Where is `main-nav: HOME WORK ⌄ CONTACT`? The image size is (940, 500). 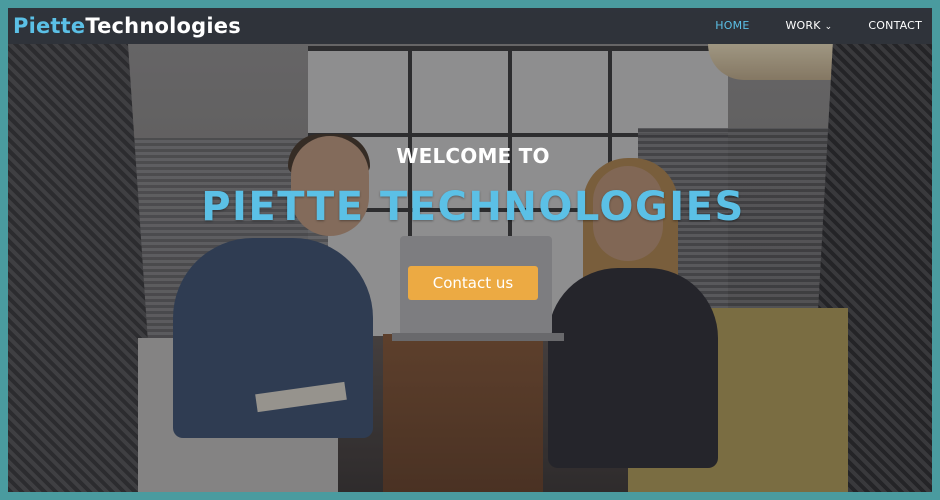 main-nav: HOME WORK ⌄ CONTACT is located at coordinates (810, 26).